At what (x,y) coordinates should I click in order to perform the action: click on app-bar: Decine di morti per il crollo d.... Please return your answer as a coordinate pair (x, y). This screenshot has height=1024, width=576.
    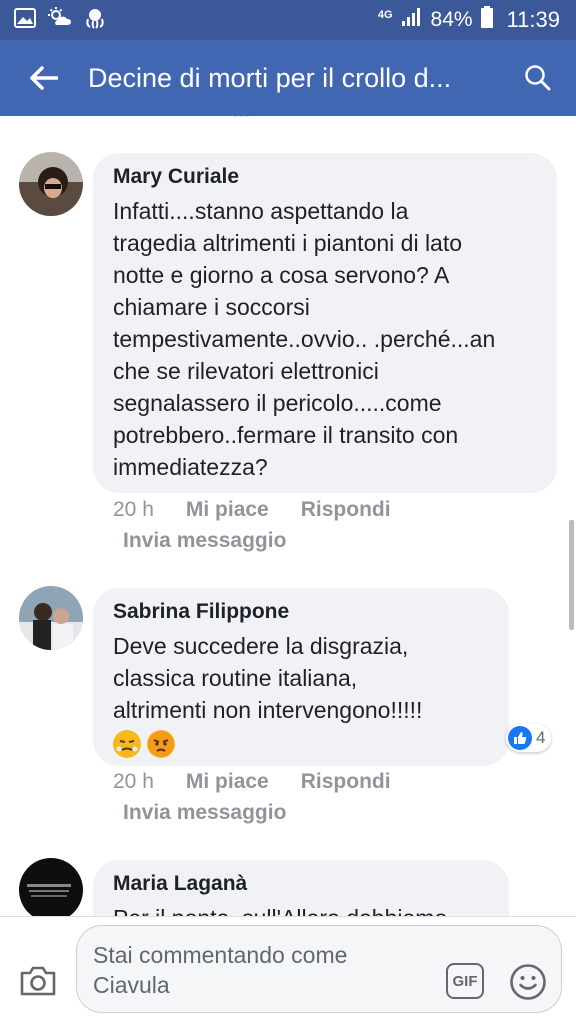
    Looking at the image, I should click on (288, 78).